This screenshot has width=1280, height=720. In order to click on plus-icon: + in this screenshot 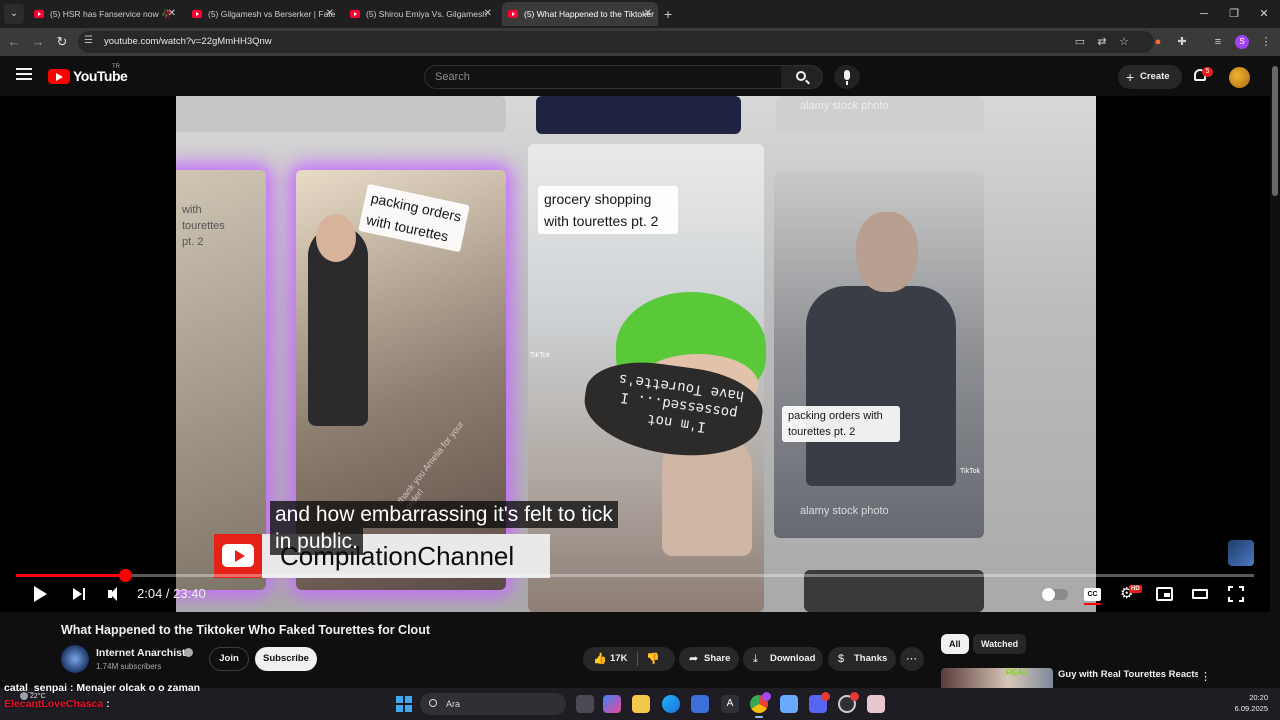, I will do `click(1130, 77)`.